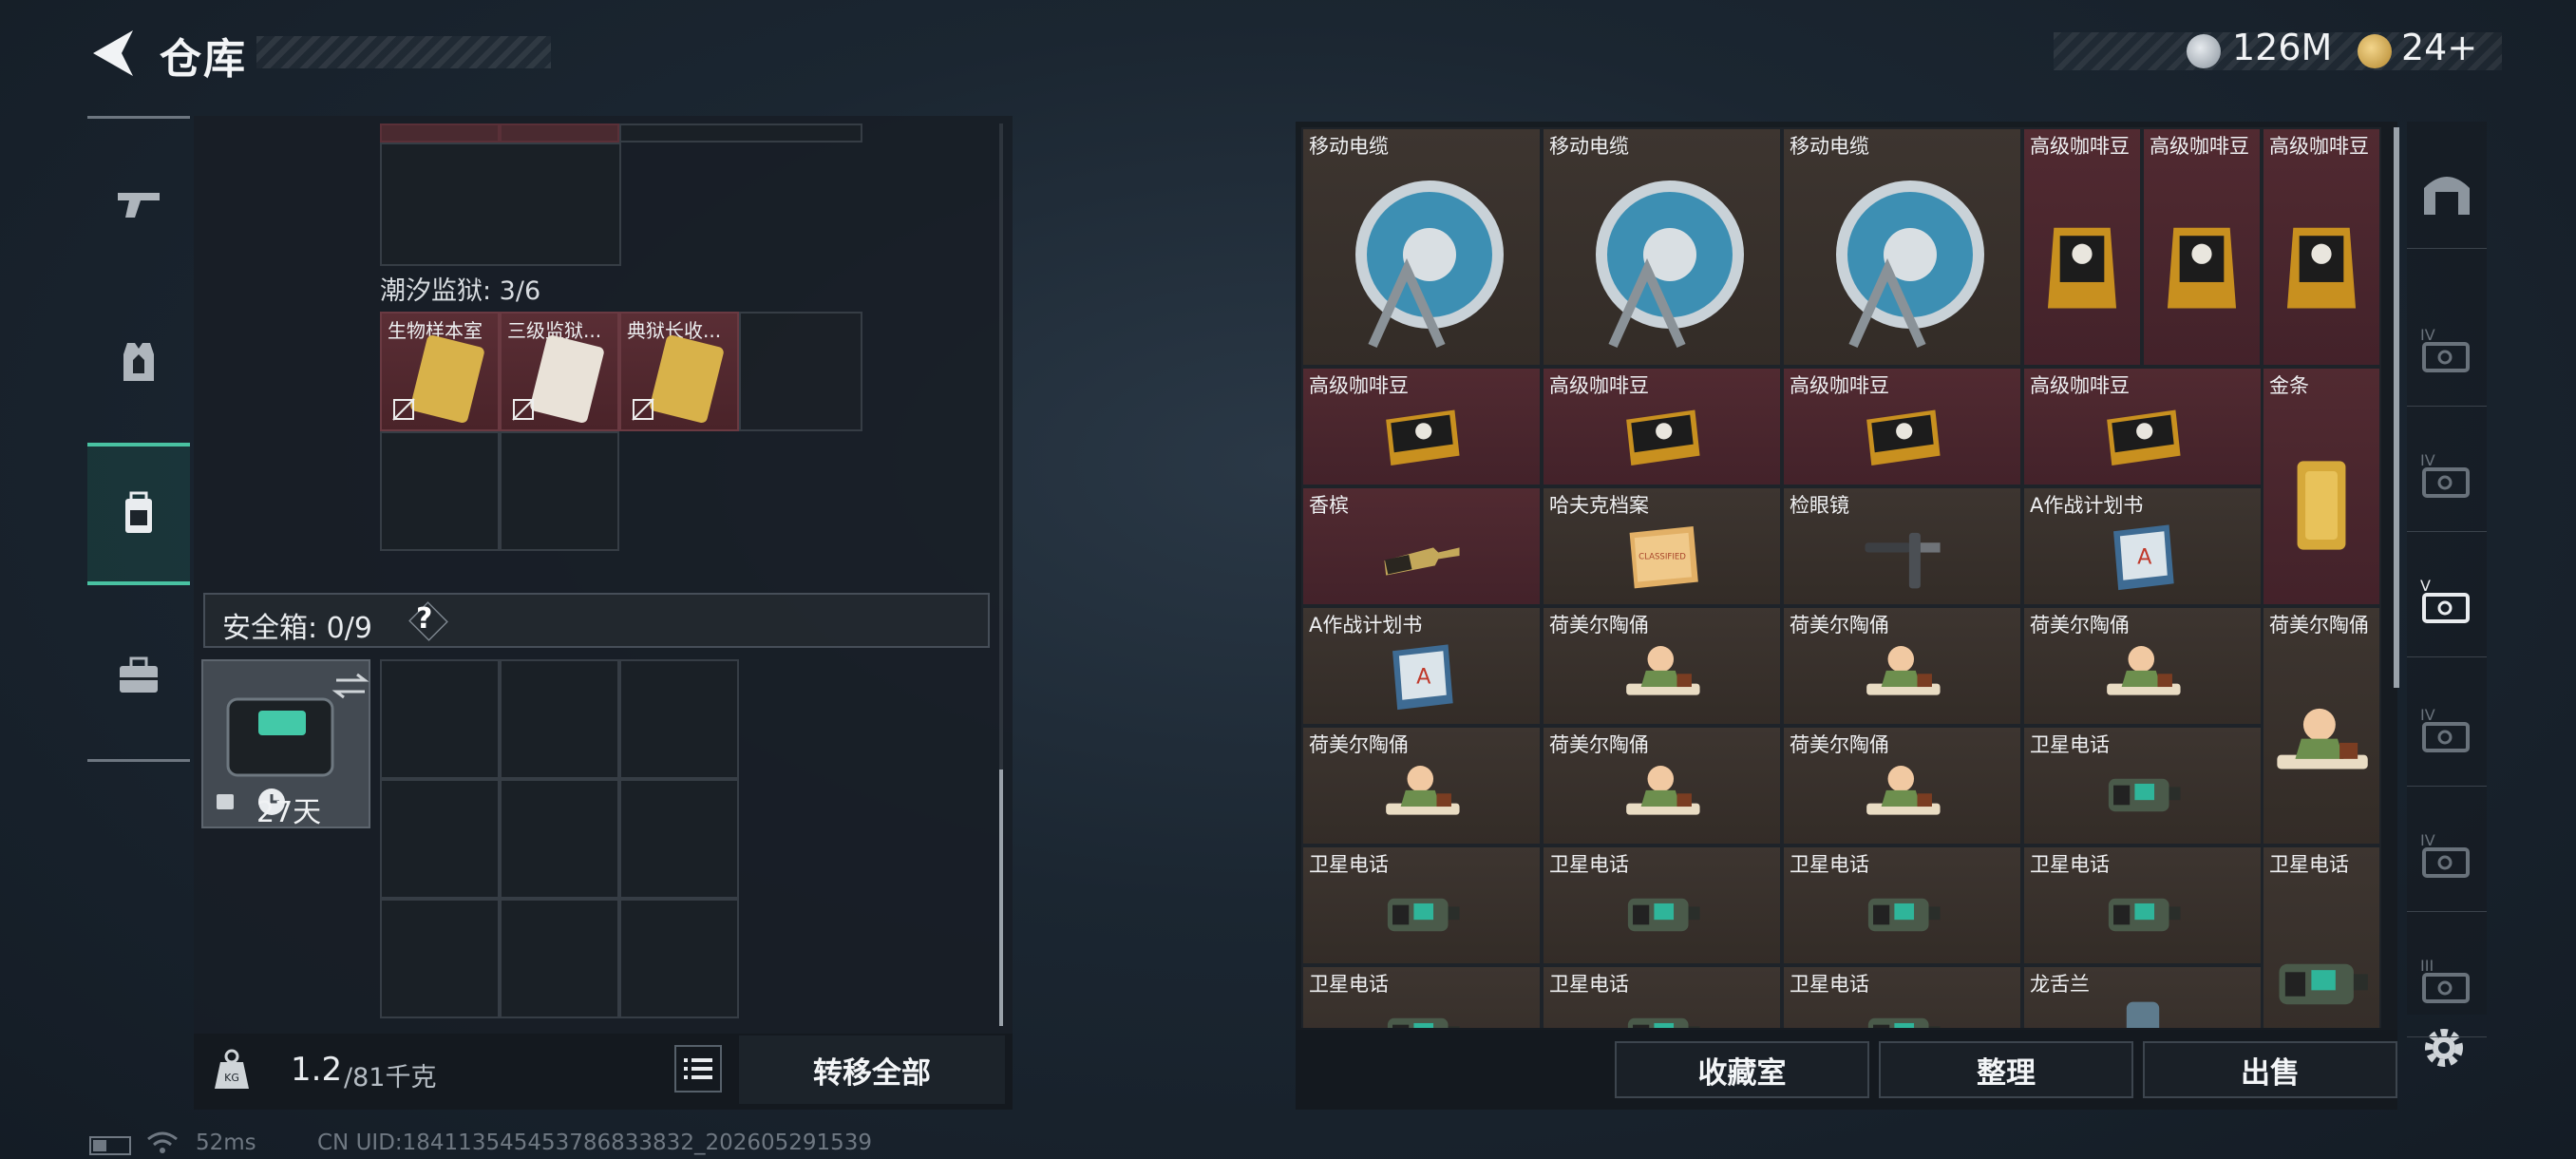 This screenshot has width=2576, height=1159. What do you see at coordinates (2439, 47) in the screenshot?
I see `premium-balance: 24+` at bounding box center [2439, 47].